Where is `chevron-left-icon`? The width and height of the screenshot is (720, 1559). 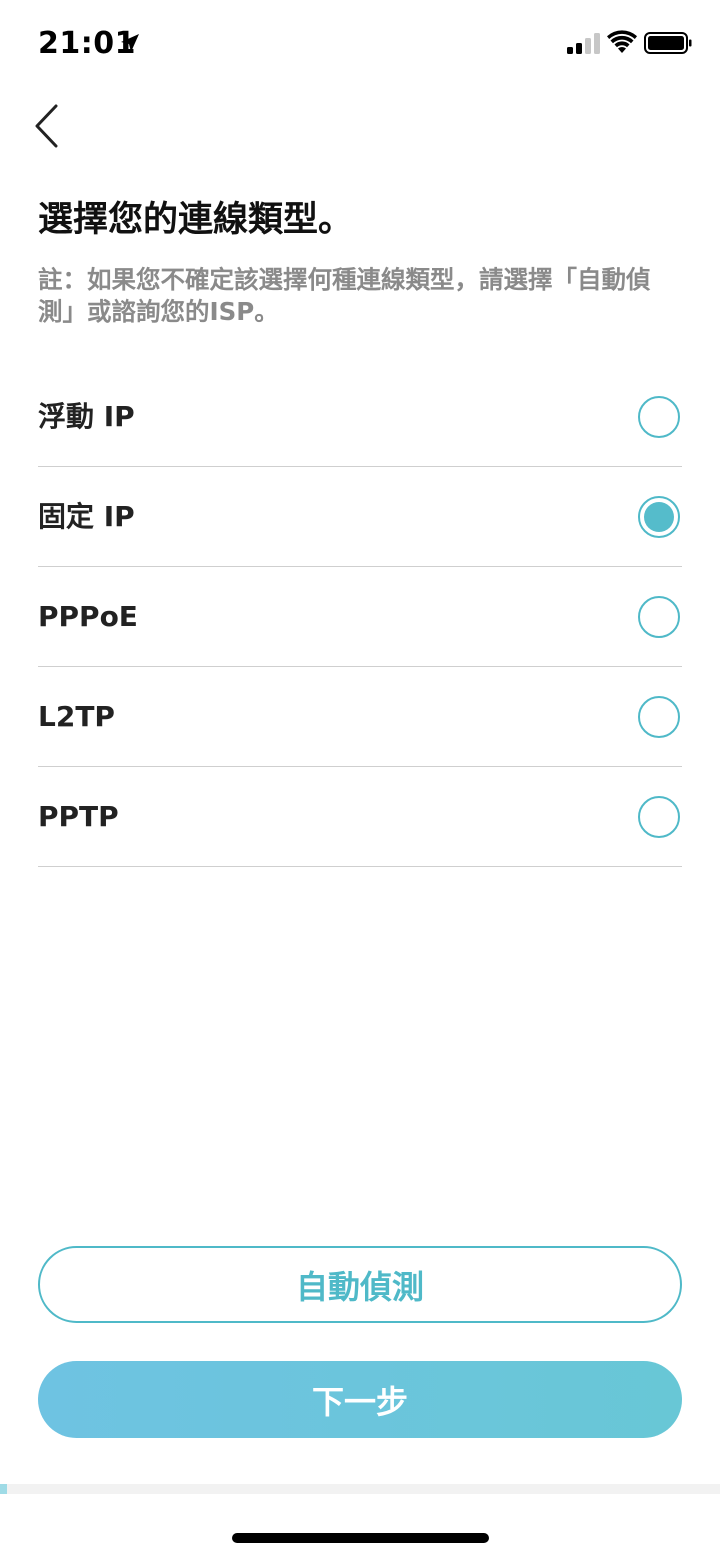
chevron-left-icon is located at coordinates (46, 126).